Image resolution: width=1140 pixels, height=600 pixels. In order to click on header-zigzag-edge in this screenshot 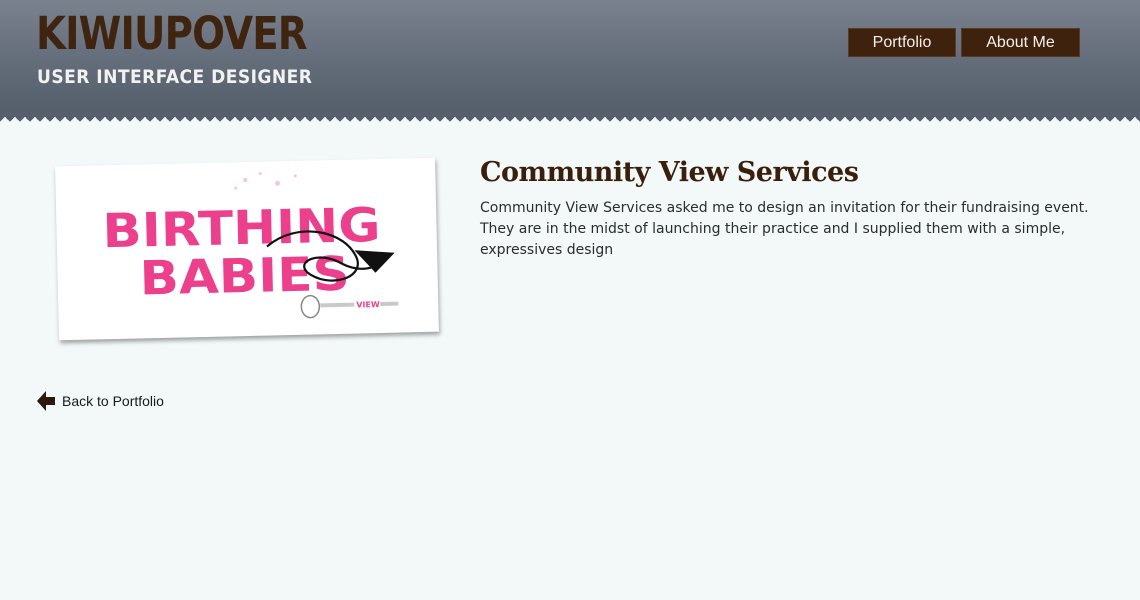, I will do `click(570, 117)`.